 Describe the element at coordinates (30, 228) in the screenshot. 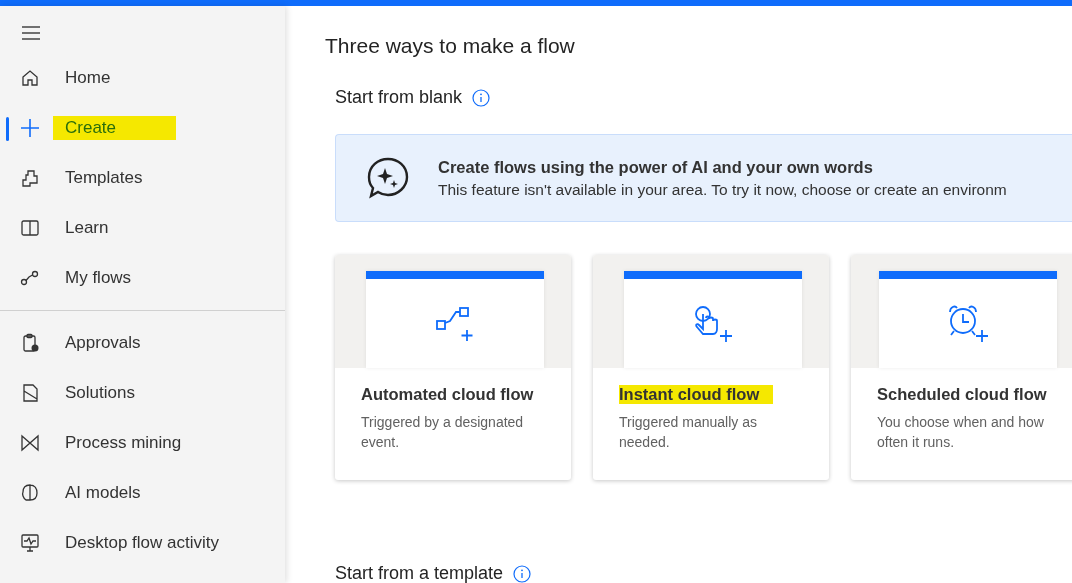

I see `book-icon` at that location.